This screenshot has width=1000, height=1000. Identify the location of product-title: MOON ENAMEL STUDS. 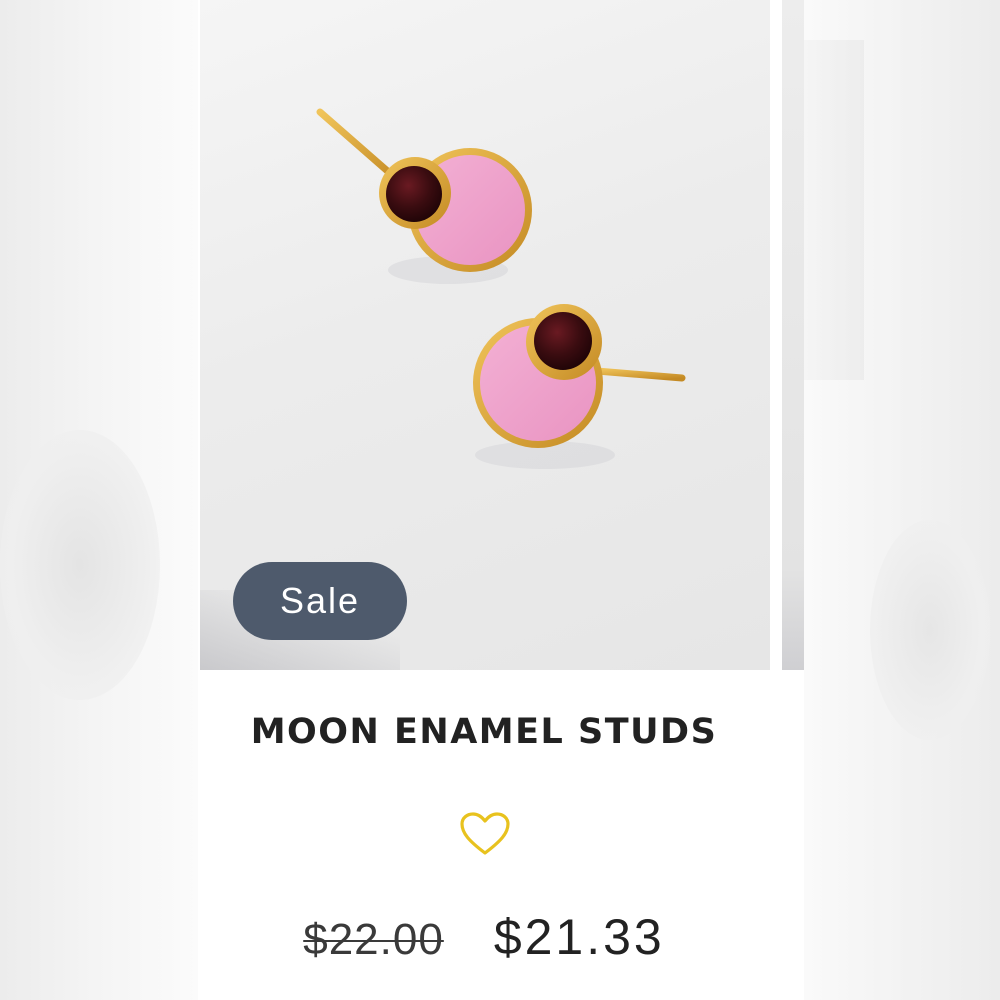
(484, 732).